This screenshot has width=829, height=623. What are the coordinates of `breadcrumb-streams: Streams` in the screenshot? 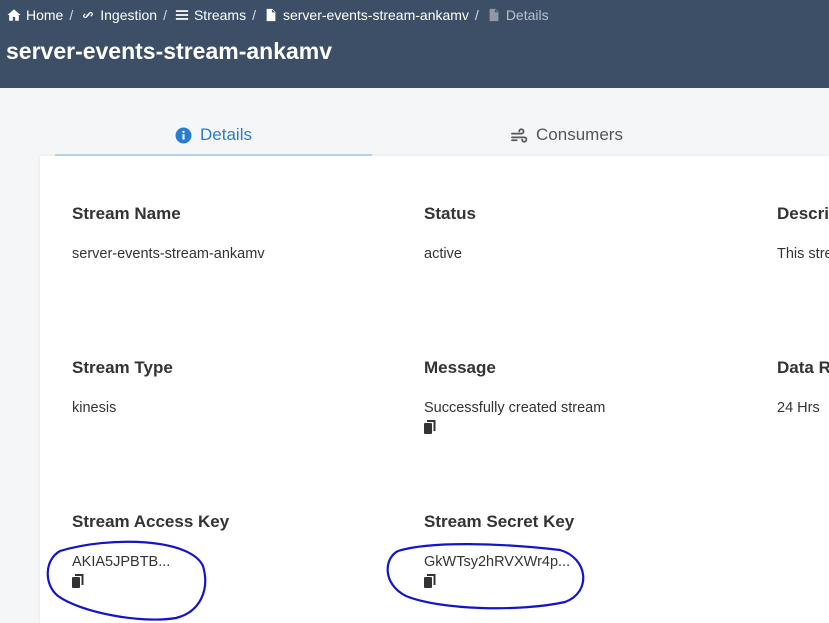 It's located at (210, 15).